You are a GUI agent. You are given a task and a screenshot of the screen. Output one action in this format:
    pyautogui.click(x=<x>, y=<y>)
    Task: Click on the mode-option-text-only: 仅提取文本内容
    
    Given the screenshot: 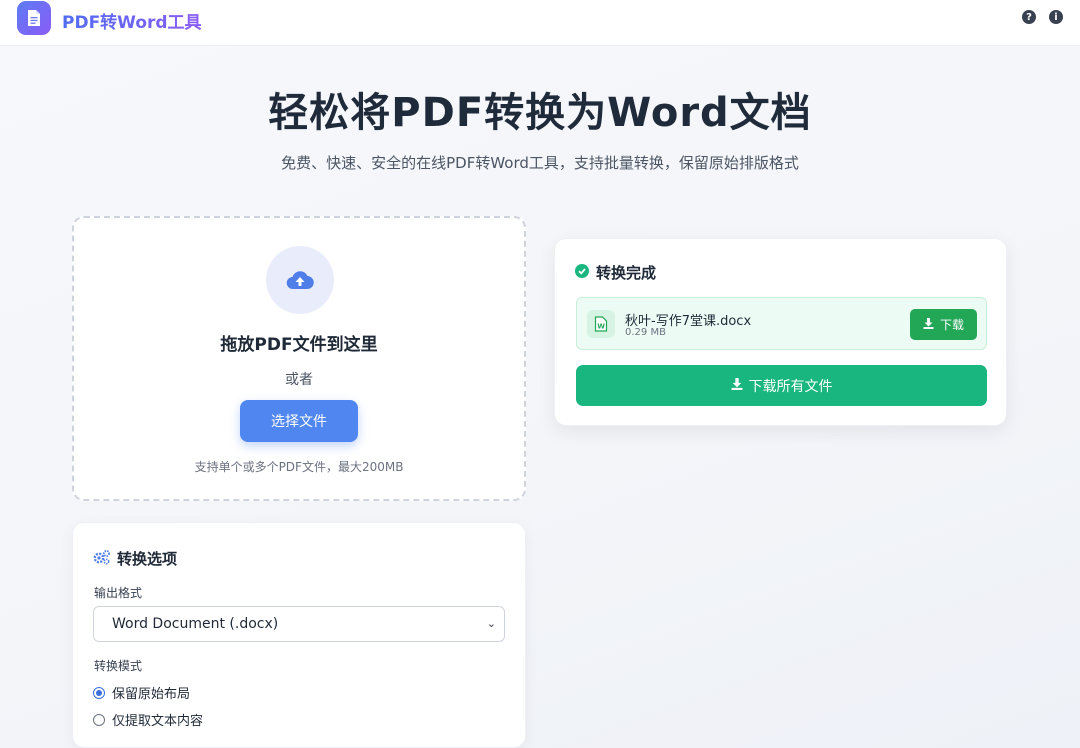 What is the action you would take?
    pyautogui.click(x=148, y=719)
    